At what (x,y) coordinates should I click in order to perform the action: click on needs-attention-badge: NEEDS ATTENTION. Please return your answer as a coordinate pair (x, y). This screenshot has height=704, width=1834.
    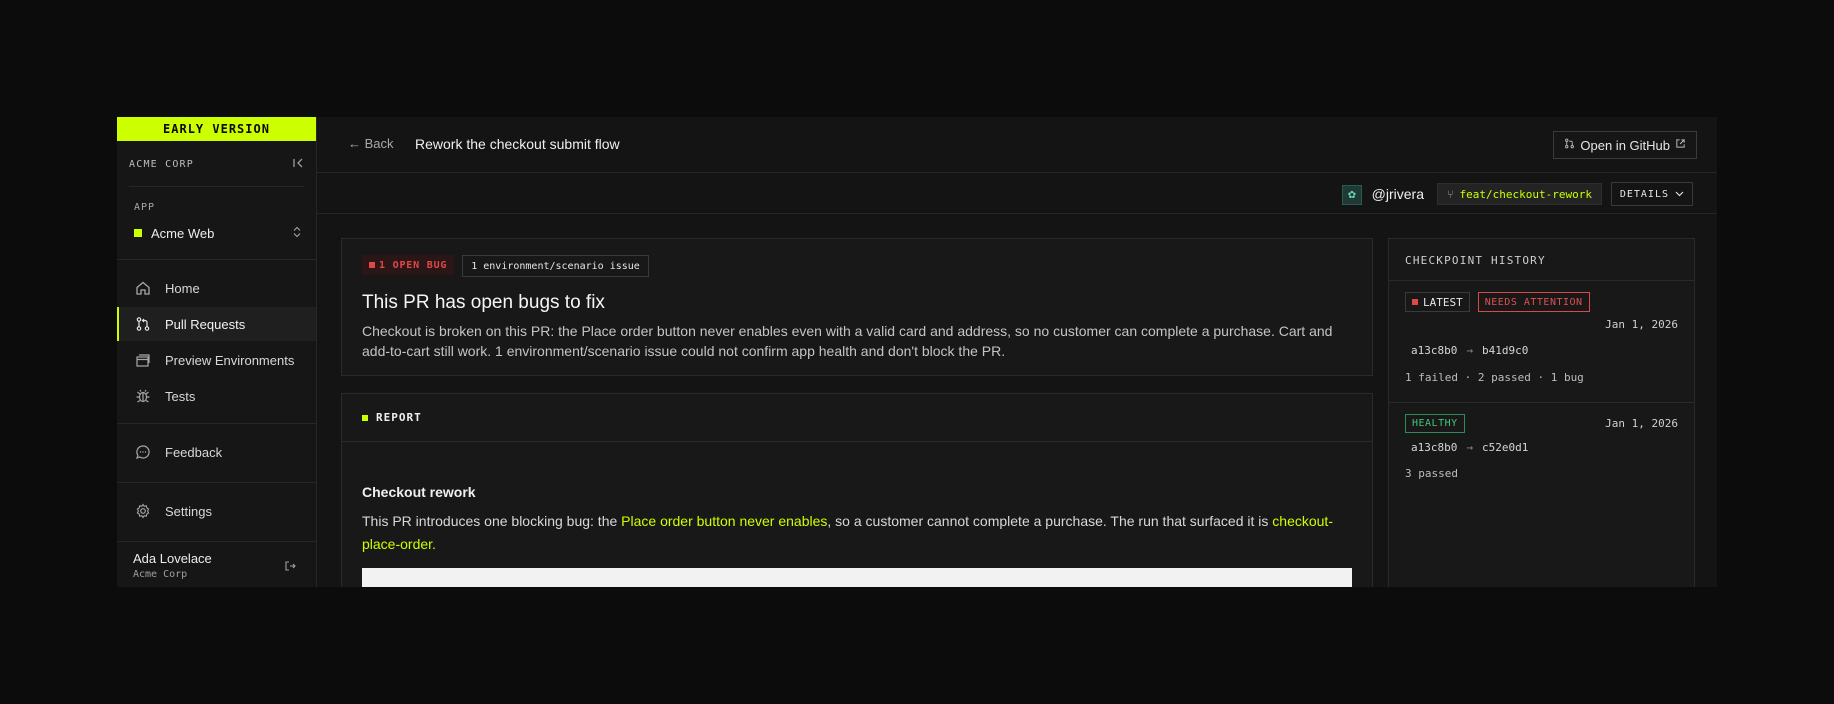
    Looking at the image, I should click on (1533, 302).